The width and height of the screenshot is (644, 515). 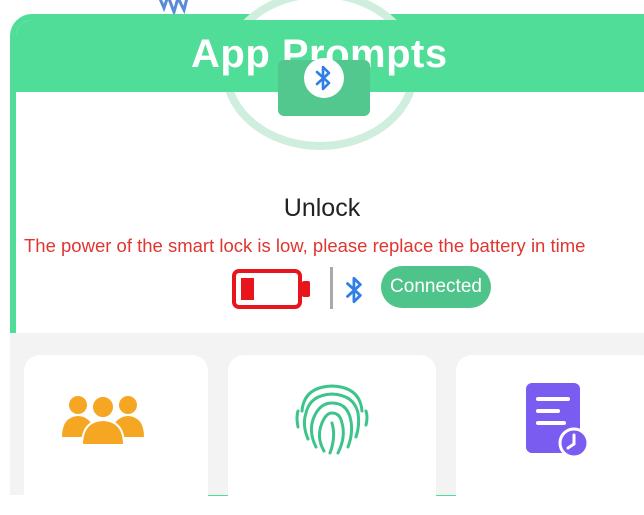 I want to click on connection-status-row: Connected, so click(x=382, y=288).